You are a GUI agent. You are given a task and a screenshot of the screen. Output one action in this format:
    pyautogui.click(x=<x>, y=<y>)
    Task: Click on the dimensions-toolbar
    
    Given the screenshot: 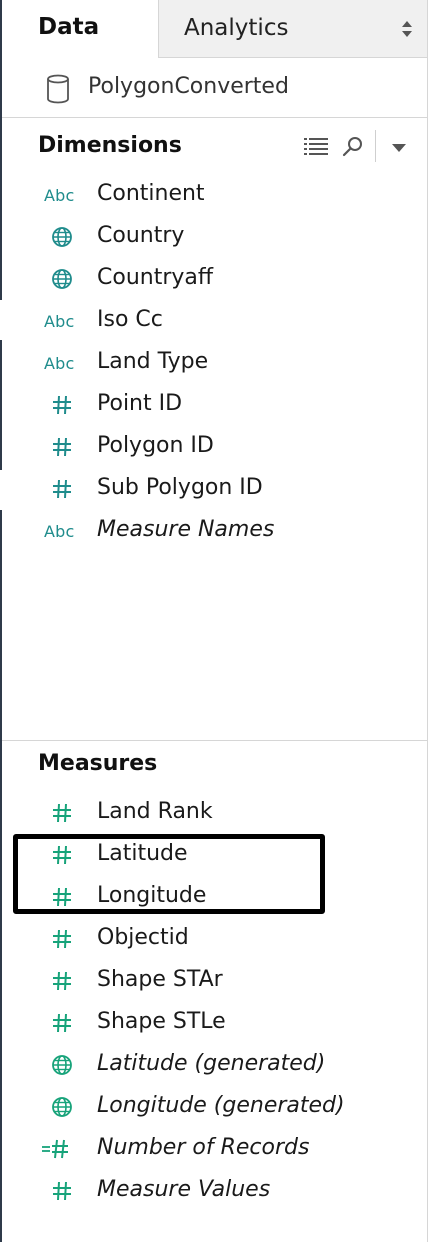 What is the action you would take?
    pyautogui.click(x=363, y=147)
    